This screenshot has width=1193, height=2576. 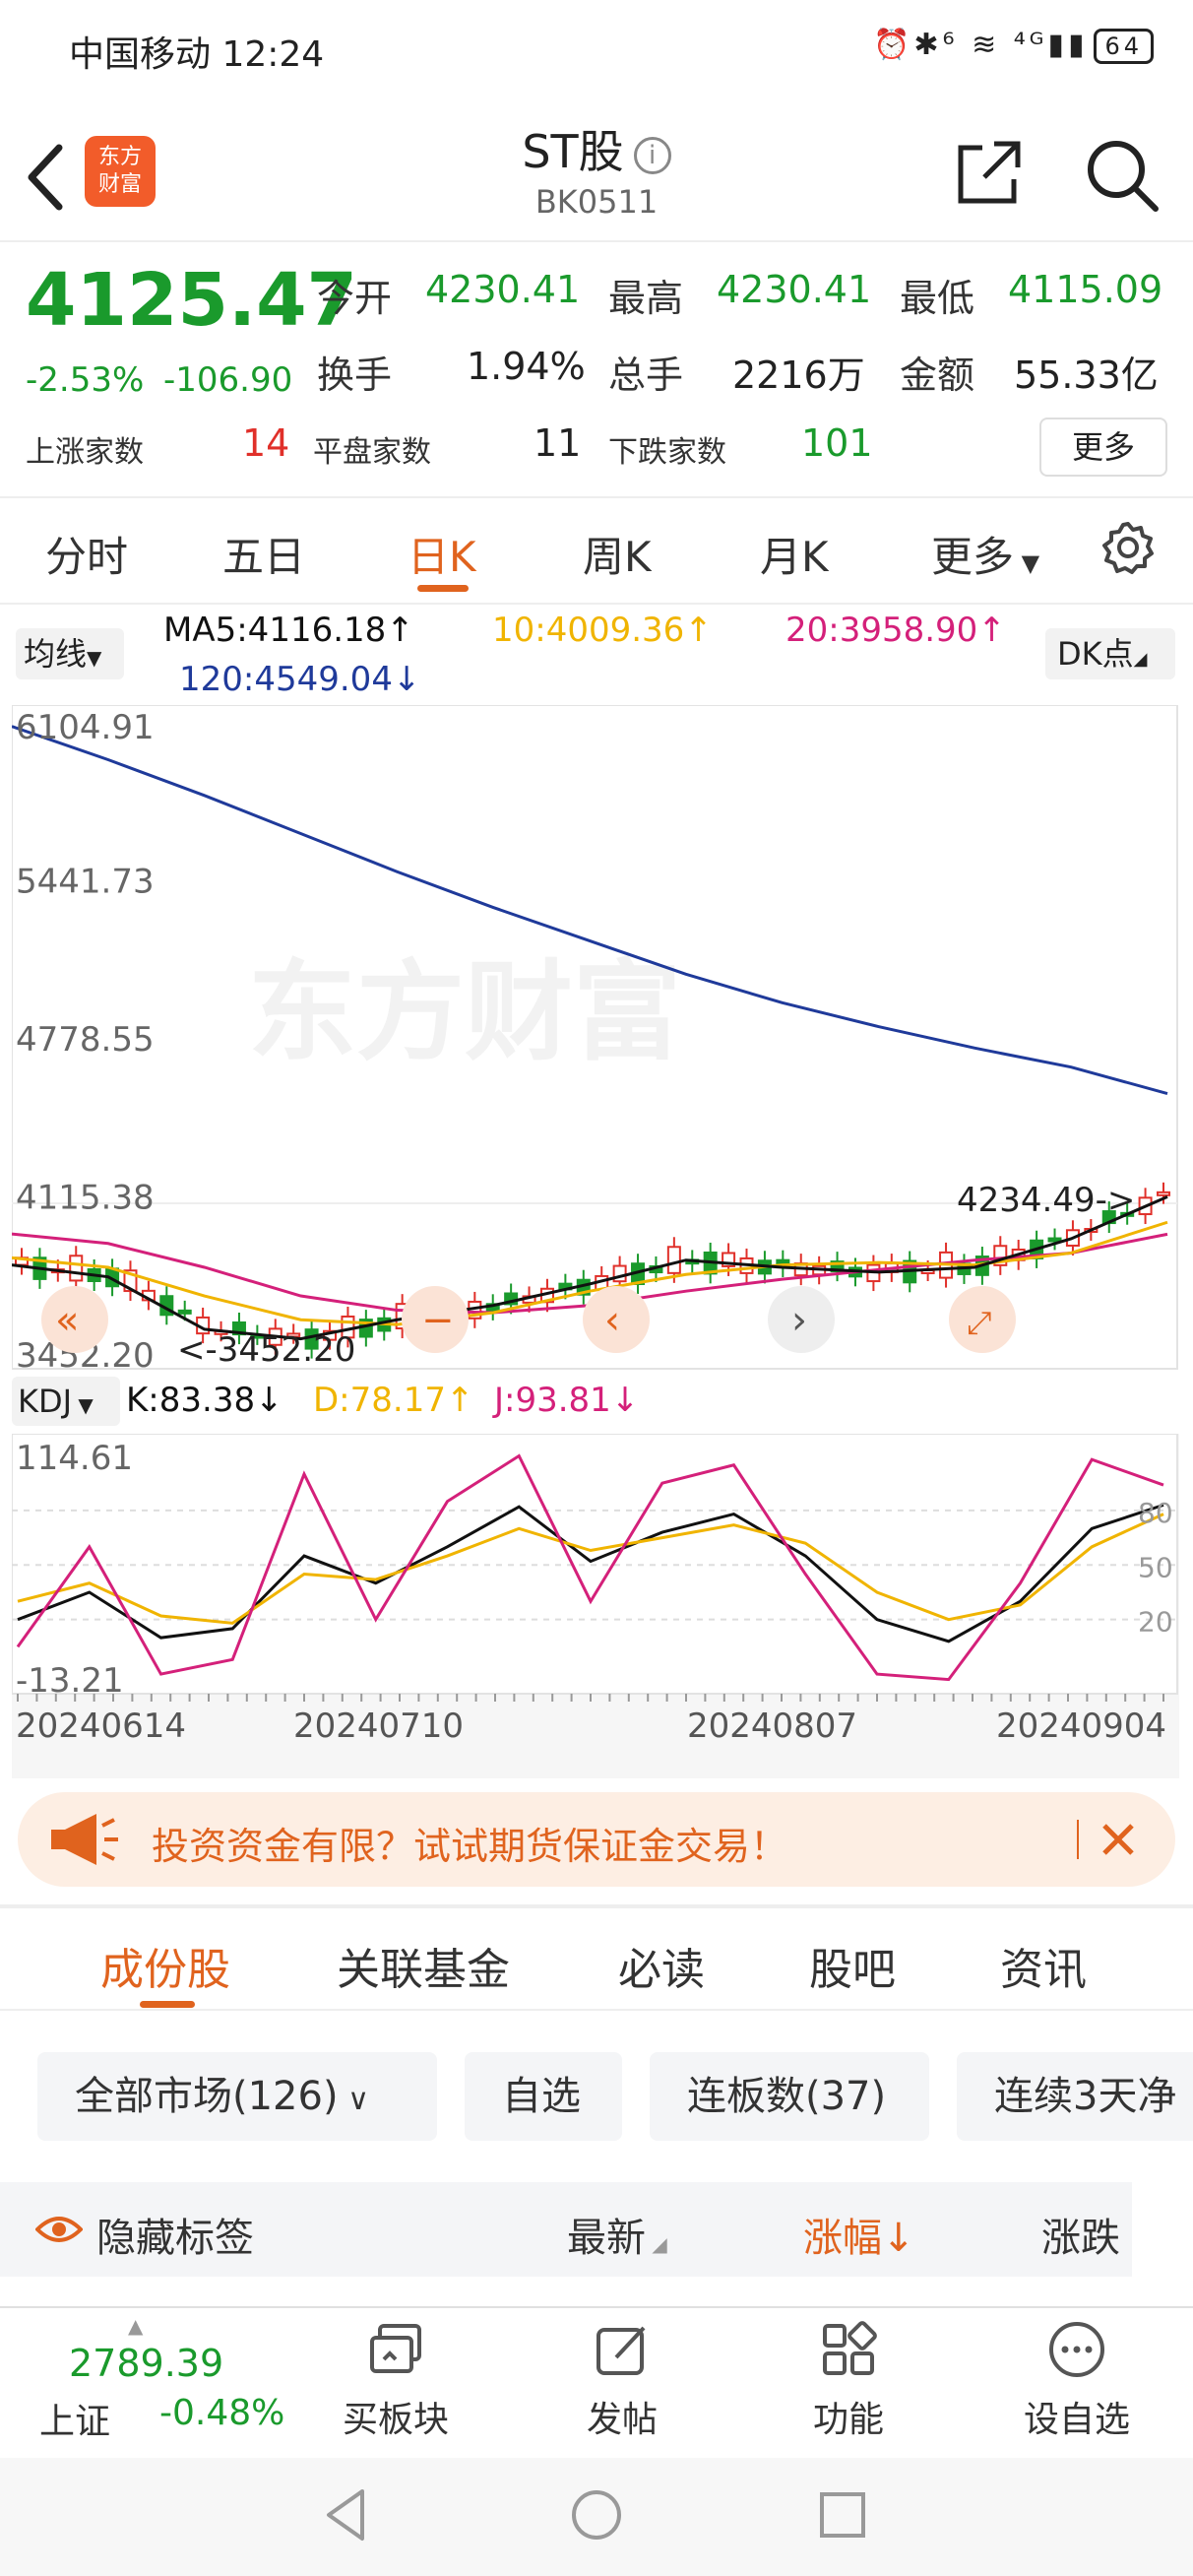 I want to click on market-filter: 全部市场(126) ∨, so click(x=237, y=2096).